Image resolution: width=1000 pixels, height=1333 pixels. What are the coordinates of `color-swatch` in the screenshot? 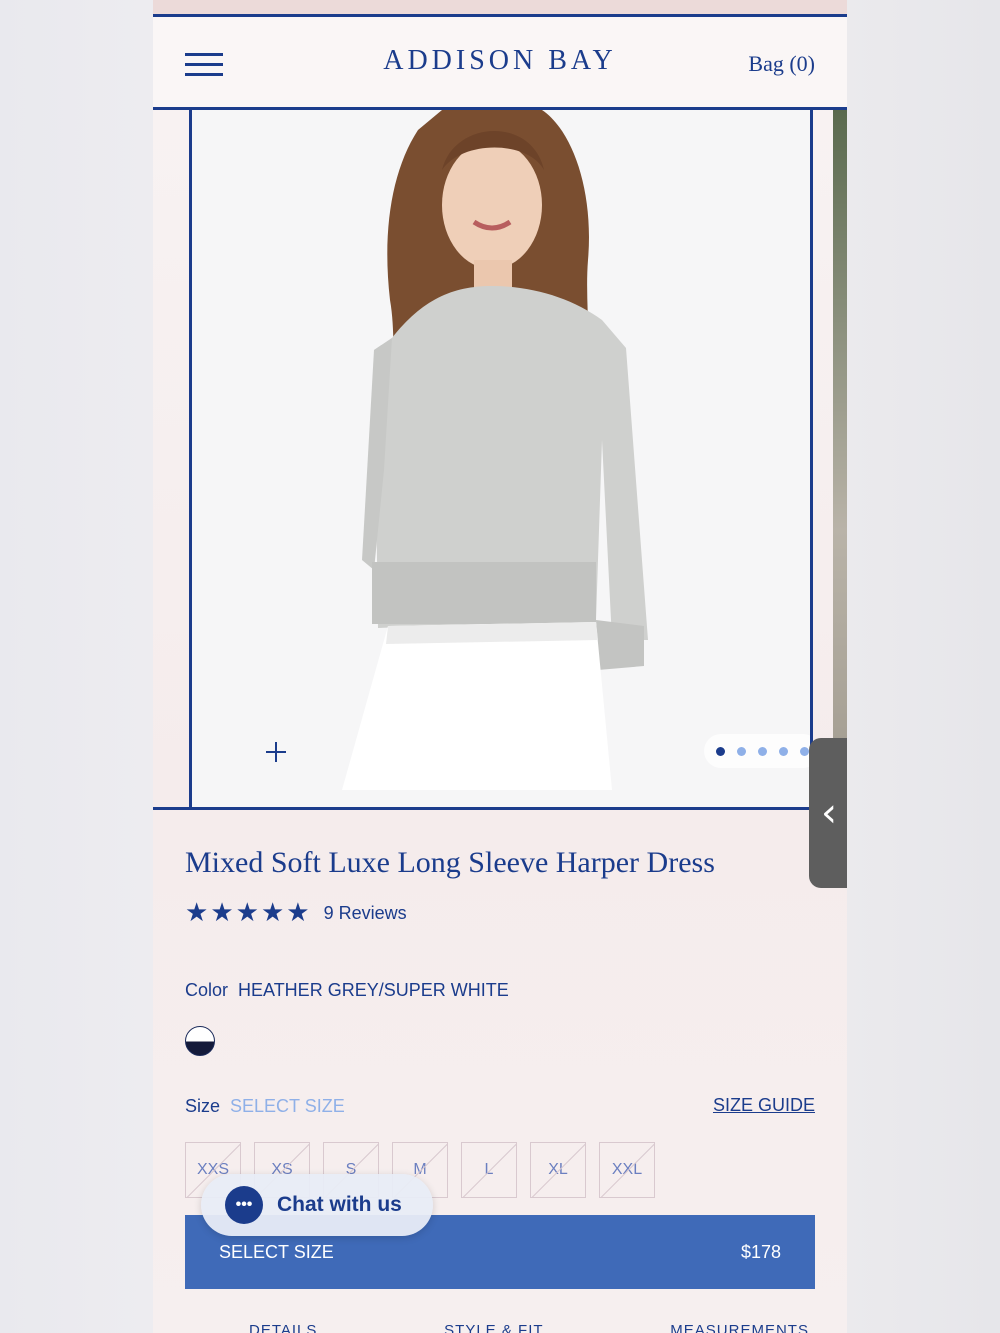 It's located at (200, 1041).